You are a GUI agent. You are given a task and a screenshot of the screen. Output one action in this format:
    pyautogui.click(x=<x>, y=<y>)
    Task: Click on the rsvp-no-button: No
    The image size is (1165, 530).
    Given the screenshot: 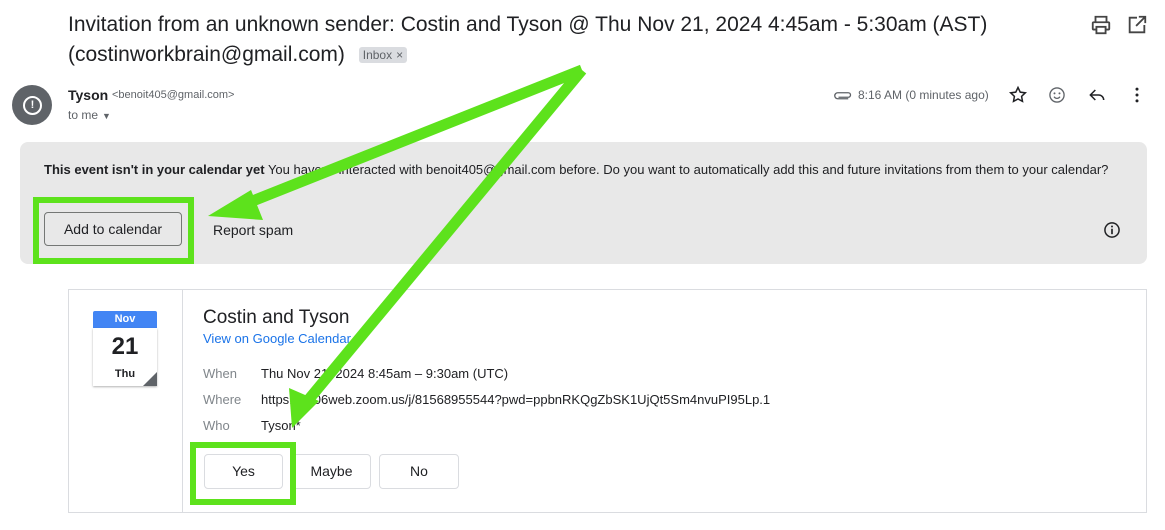 What is the action you would take?
    pyautogui.click(x=419, y=471)
    